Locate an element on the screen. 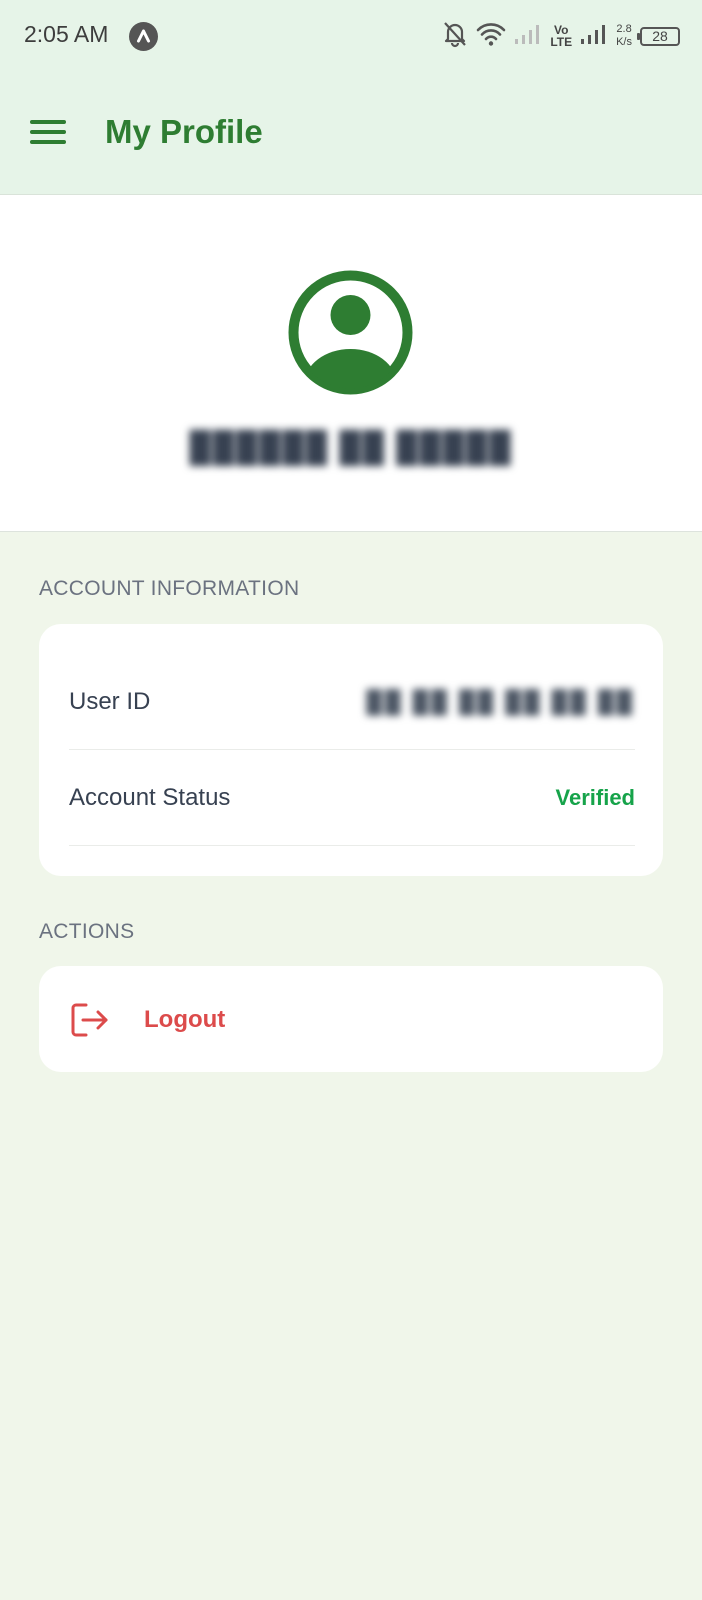 This screenshot has width=702, height=1600. user-avatar-icon is located at coordinates (350, 332).